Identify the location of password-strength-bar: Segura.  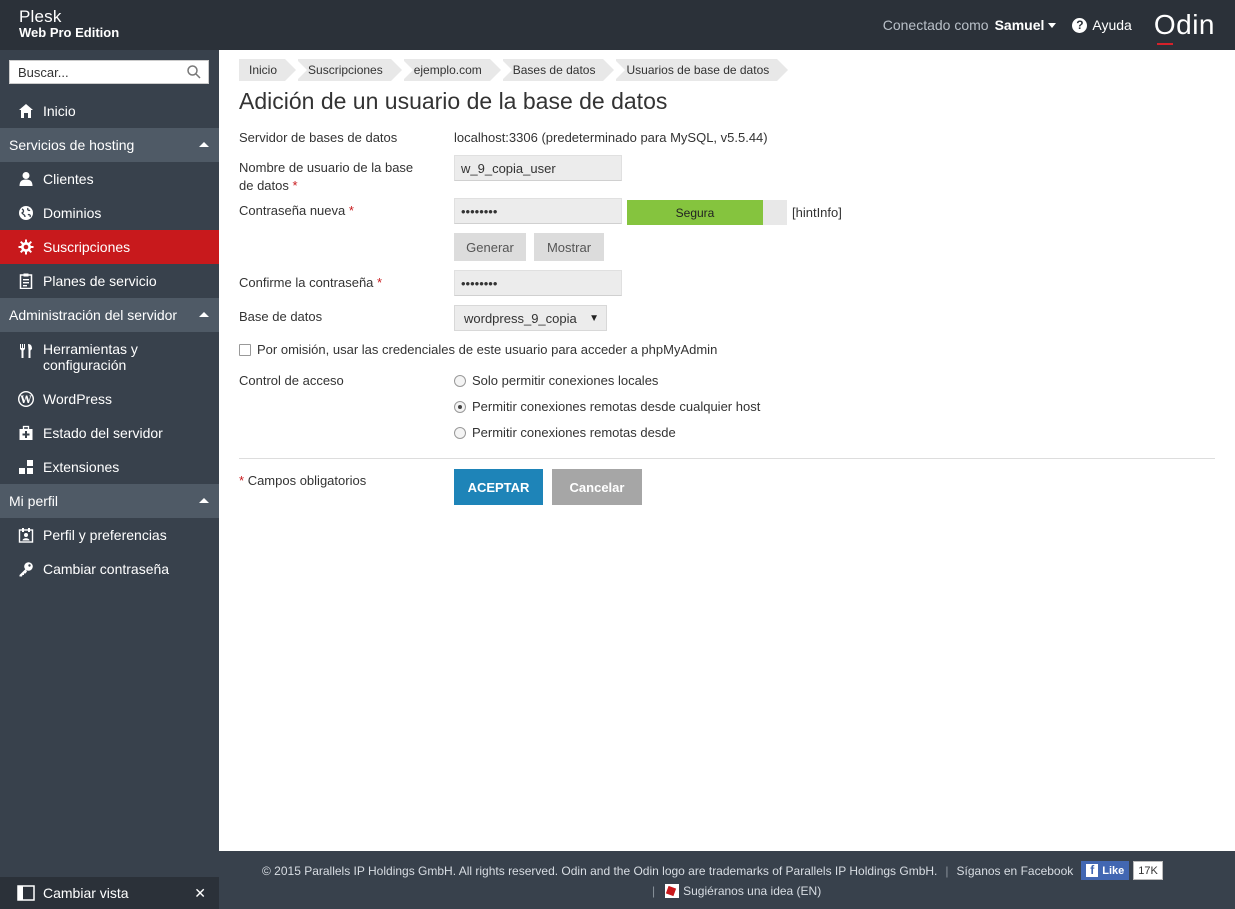
(695, 212).